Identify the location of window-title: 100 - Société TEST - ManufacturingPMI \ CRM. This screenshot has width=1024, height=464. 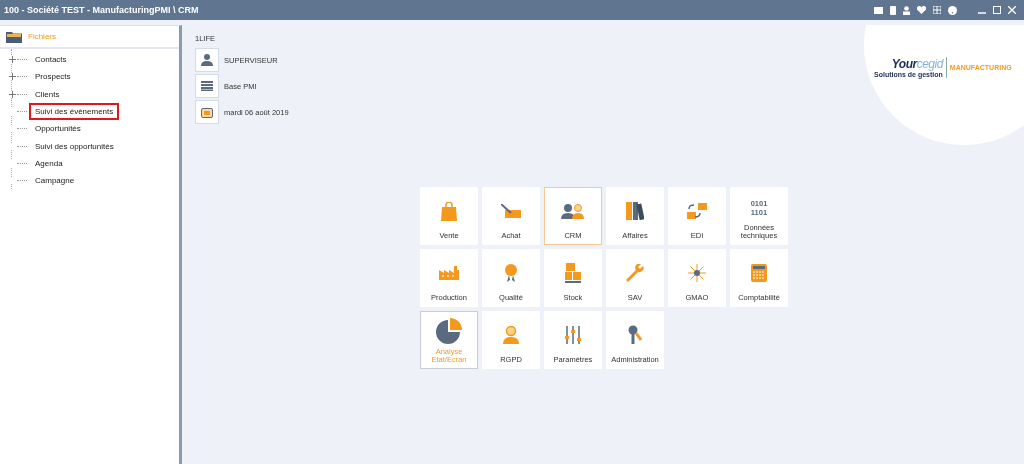
(101, 10).